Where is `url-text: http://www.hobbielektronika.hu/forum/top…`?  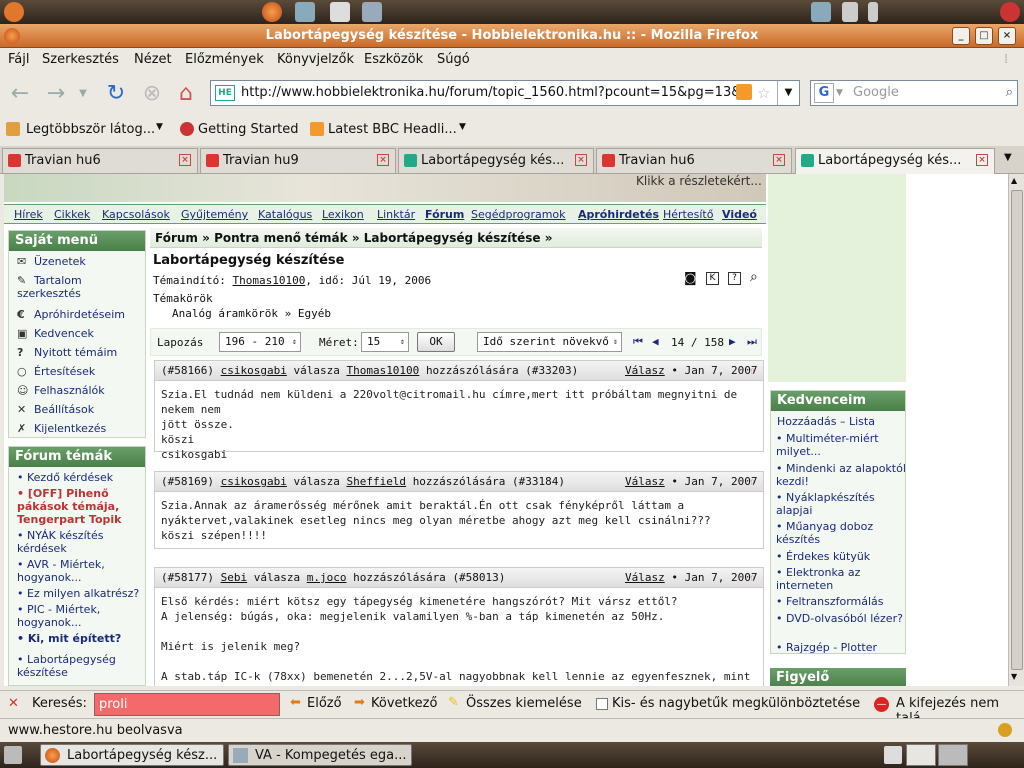
url-text: http://www.hobbielektronika.hu/forum/top… is located at coordinates (495, 92).